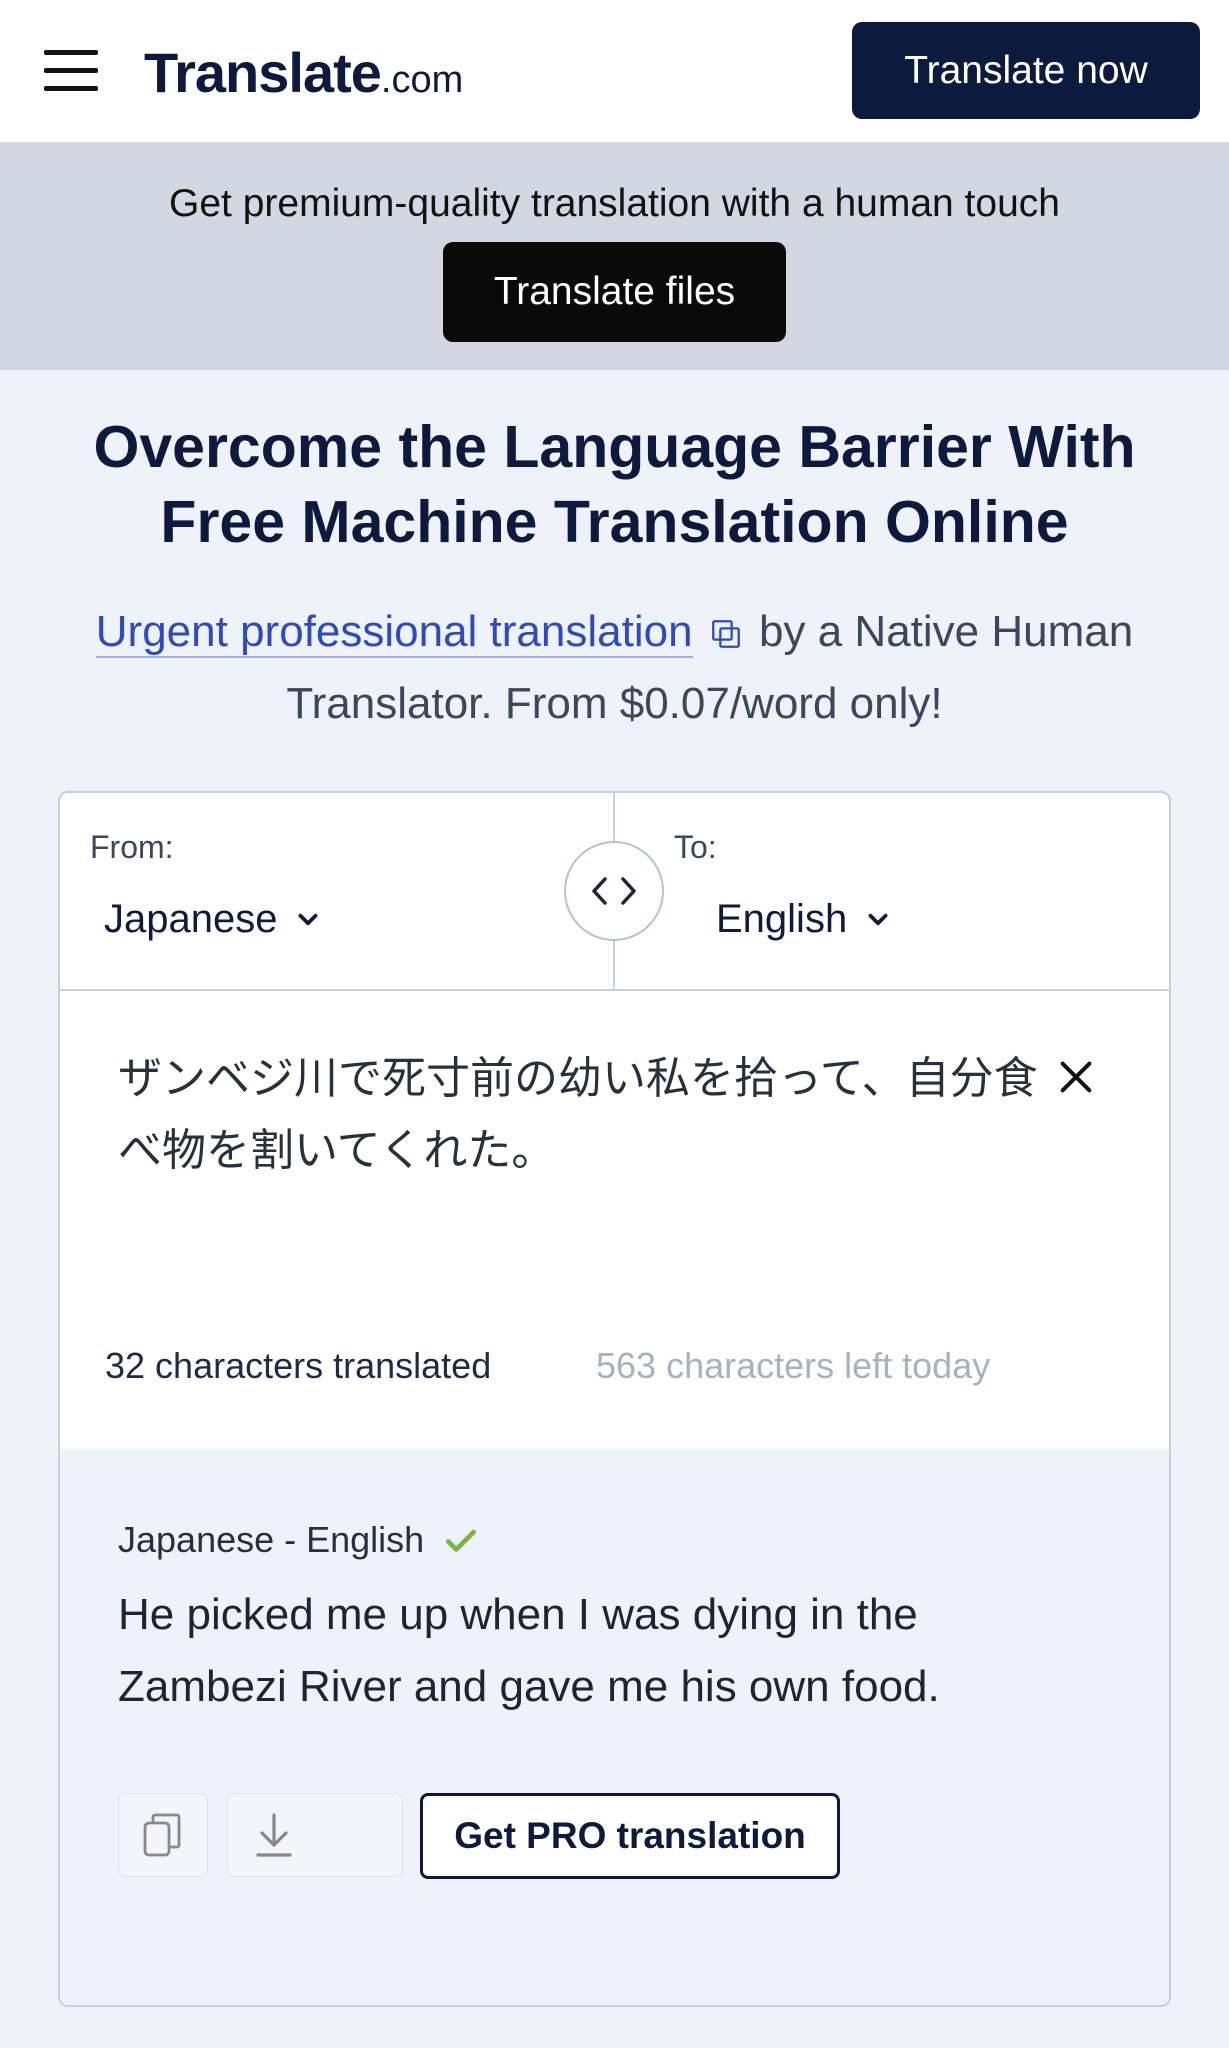 Image resolution: width=1229 pixels, height=2048 pixels. What do you see at coordinates (315, 1835) in the screenshot?
I see `download-button` at bounding box center [315, 1835].